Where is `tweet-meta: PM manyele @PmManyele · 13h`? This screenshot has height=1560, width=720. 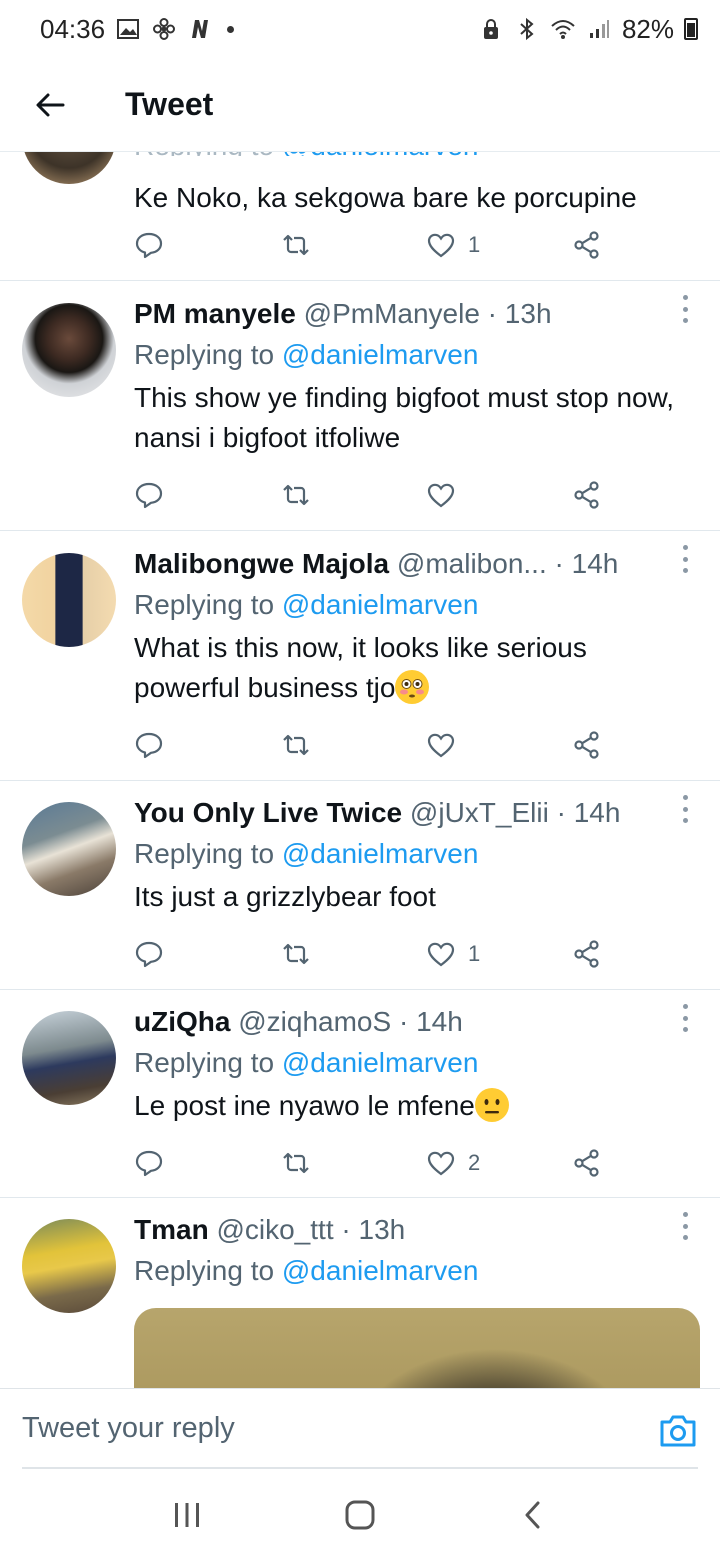 tweet-meta: PM manyele @PmManyele · 13h is located at coordinates (416, 314).